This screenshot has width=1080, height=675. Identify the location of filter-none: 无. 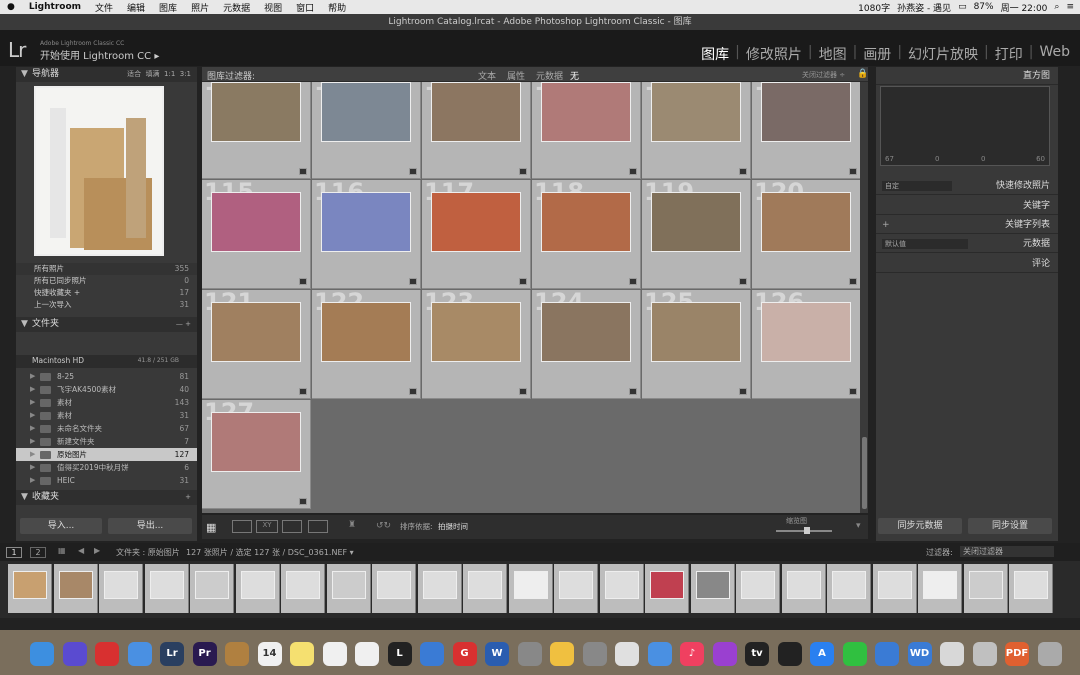
(574, 75).